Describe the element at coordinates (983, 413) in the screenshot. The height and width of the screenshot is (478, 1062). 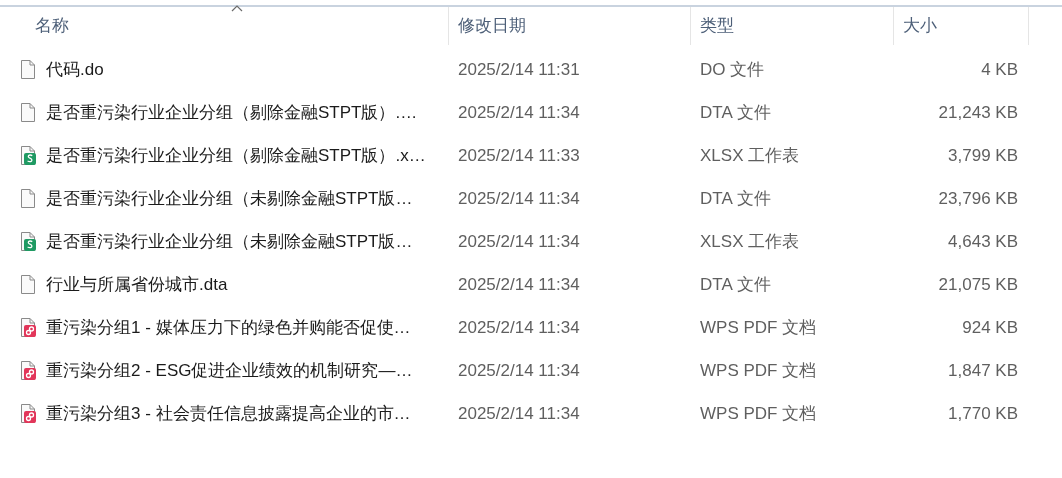
I see `file-size: 1,770 KB` at that location.